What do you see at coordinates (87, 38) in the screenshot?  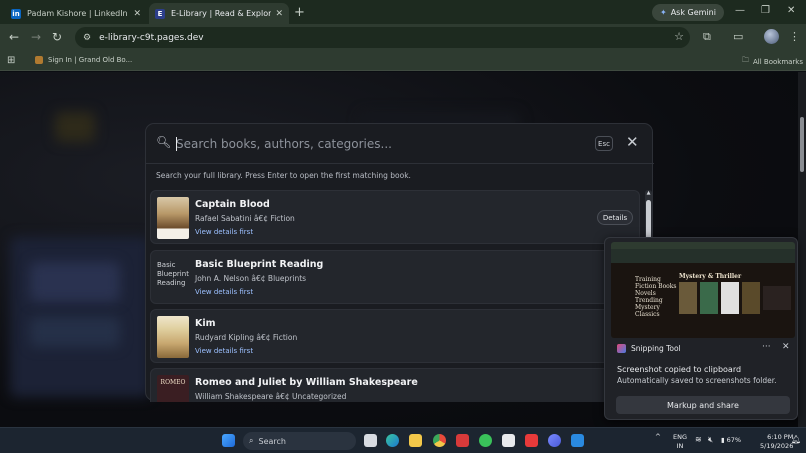 I see `site-info-icon: ⚙` at bounding box center [87, 38].